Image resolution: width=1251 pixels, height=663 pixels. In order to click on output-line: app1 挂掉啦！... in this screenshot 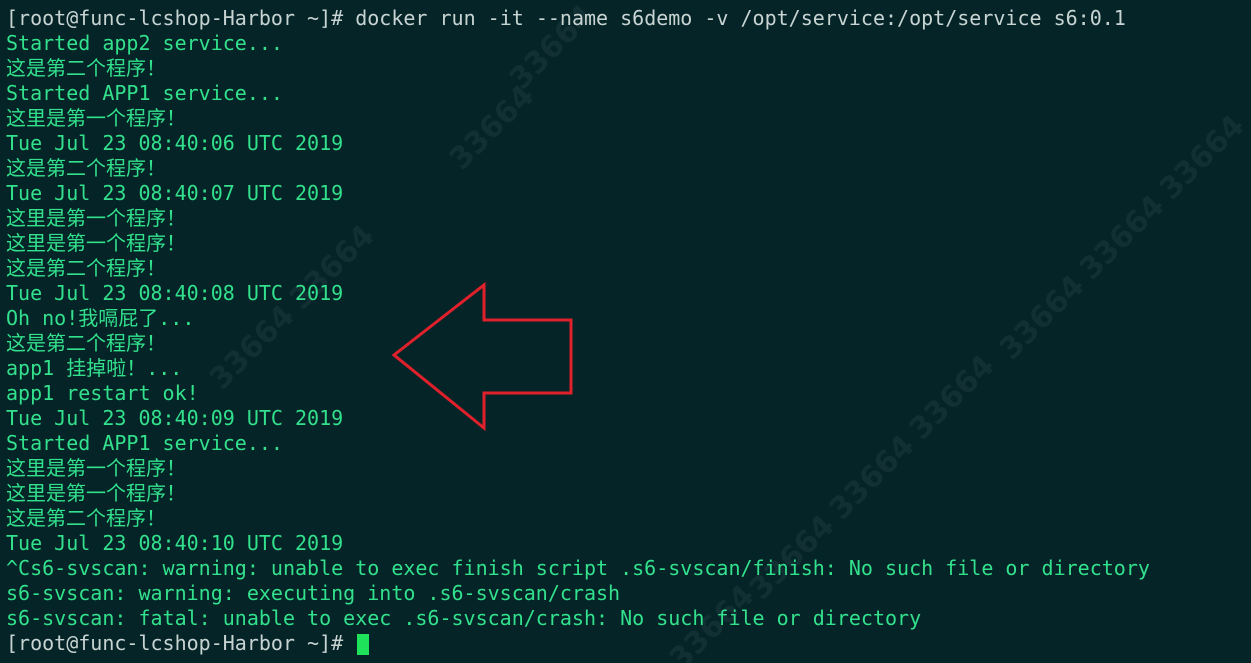, I will do `click(94, 368)`.